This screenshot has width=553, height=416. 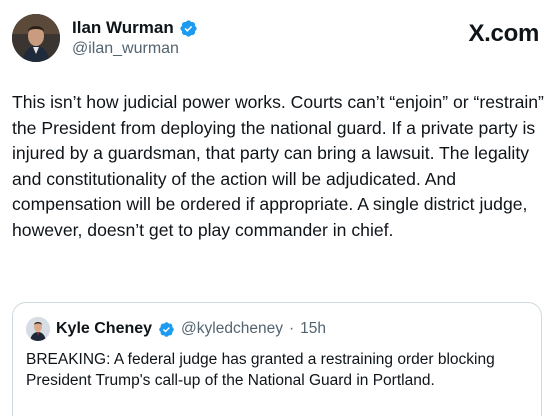 I want to click on quoted-author-avatar, so click(x=38, y=329).